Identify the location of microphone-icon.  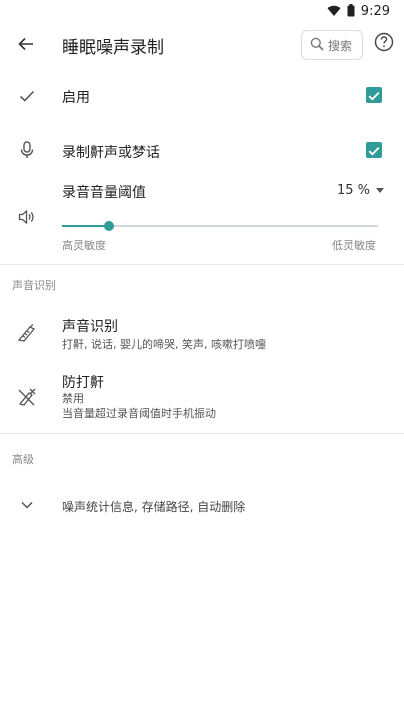
(27, 150).